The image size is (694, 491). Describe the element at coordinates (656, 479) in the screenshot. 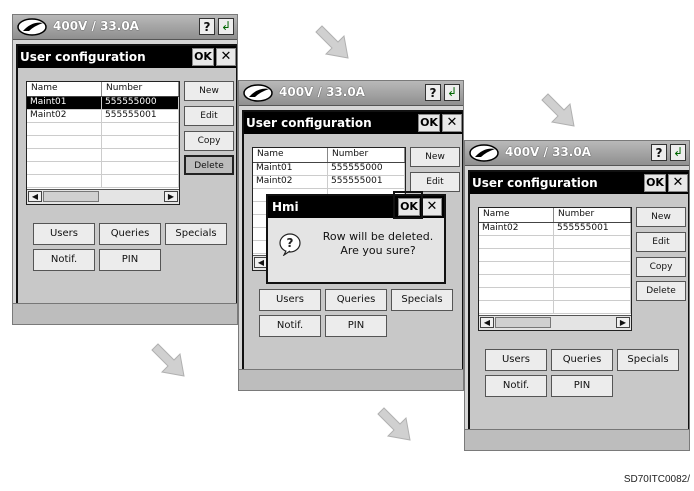

I see `figure-code: SD70ITC0082/` at that location.